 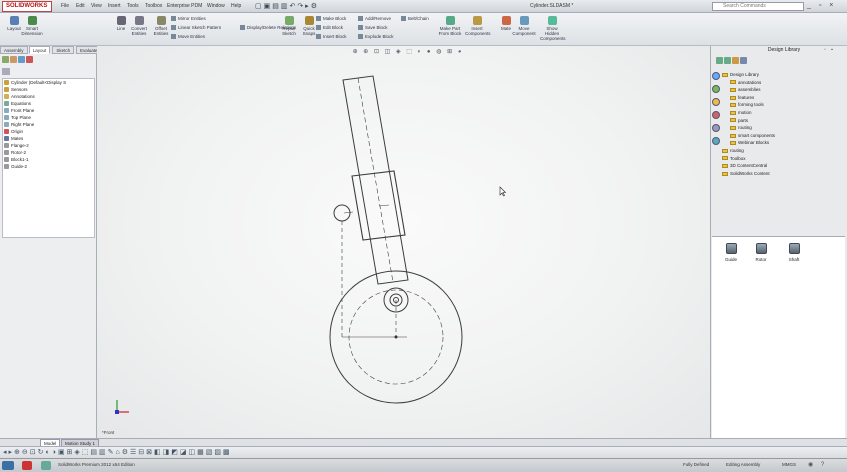 What do you see at coordinates (782, 136) in the screenshot?
I see `library-item-smart-components: smart components` at bounding box center [782, 136].